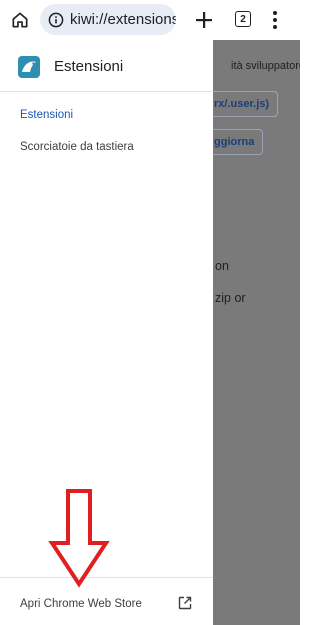  I want to click on open-in-new-icon, so click(185, 603).